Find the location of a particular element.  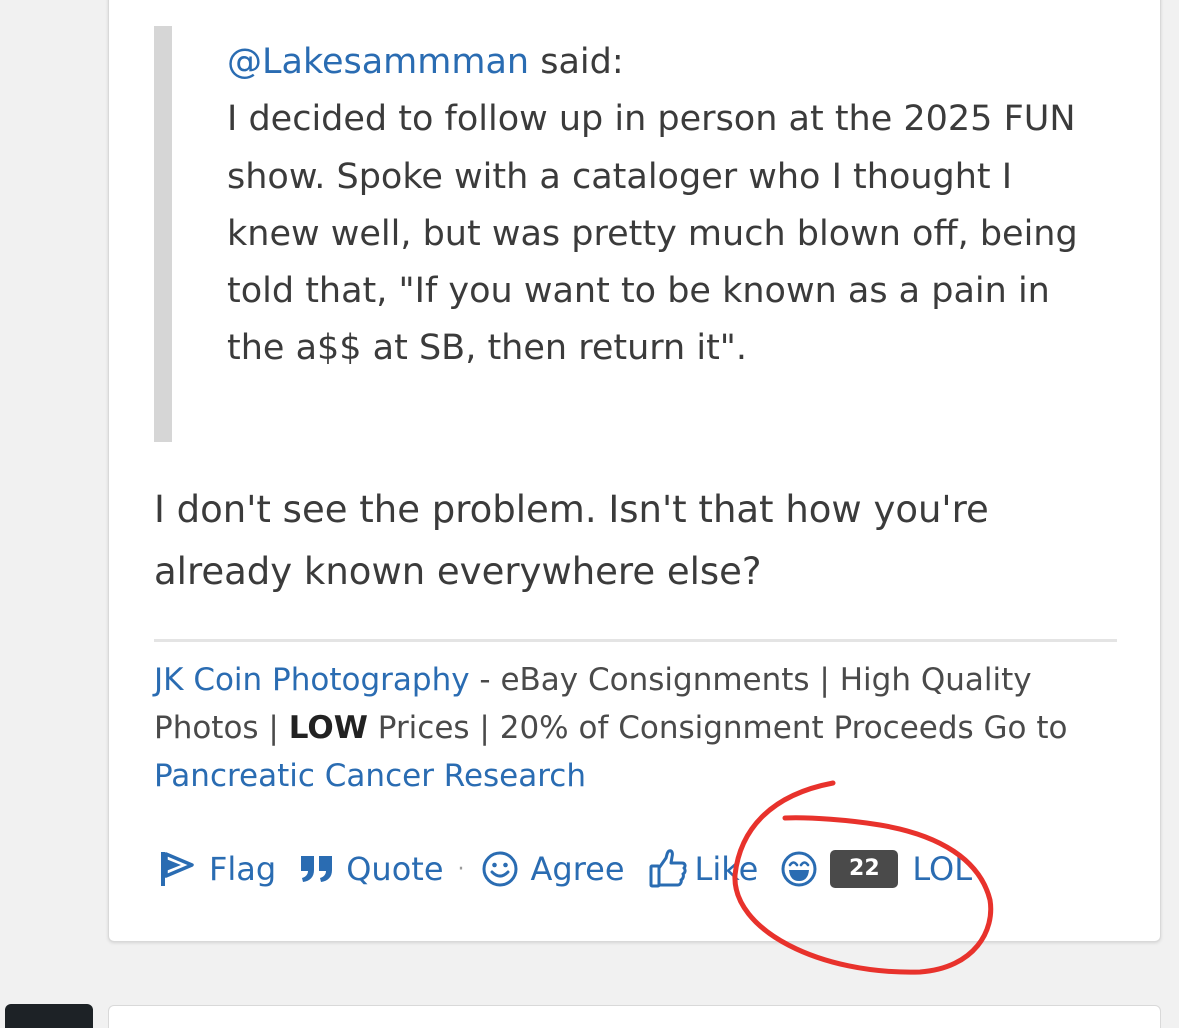

quote-button: Quote is located at coordinates (372, 869).